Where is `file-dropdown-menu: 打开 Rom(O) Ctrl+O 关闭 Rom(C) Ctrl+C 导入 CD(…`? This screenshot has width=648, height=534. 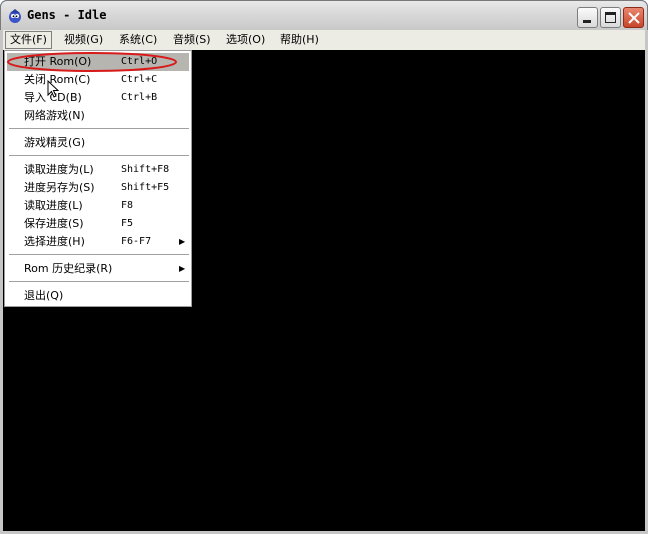
file-dropdown-menu: 打开 Rom(O) Ctrl+O 关闭 Rom(C) Ctrl+C 导入 CD(… is located at coordinates (98, 178).